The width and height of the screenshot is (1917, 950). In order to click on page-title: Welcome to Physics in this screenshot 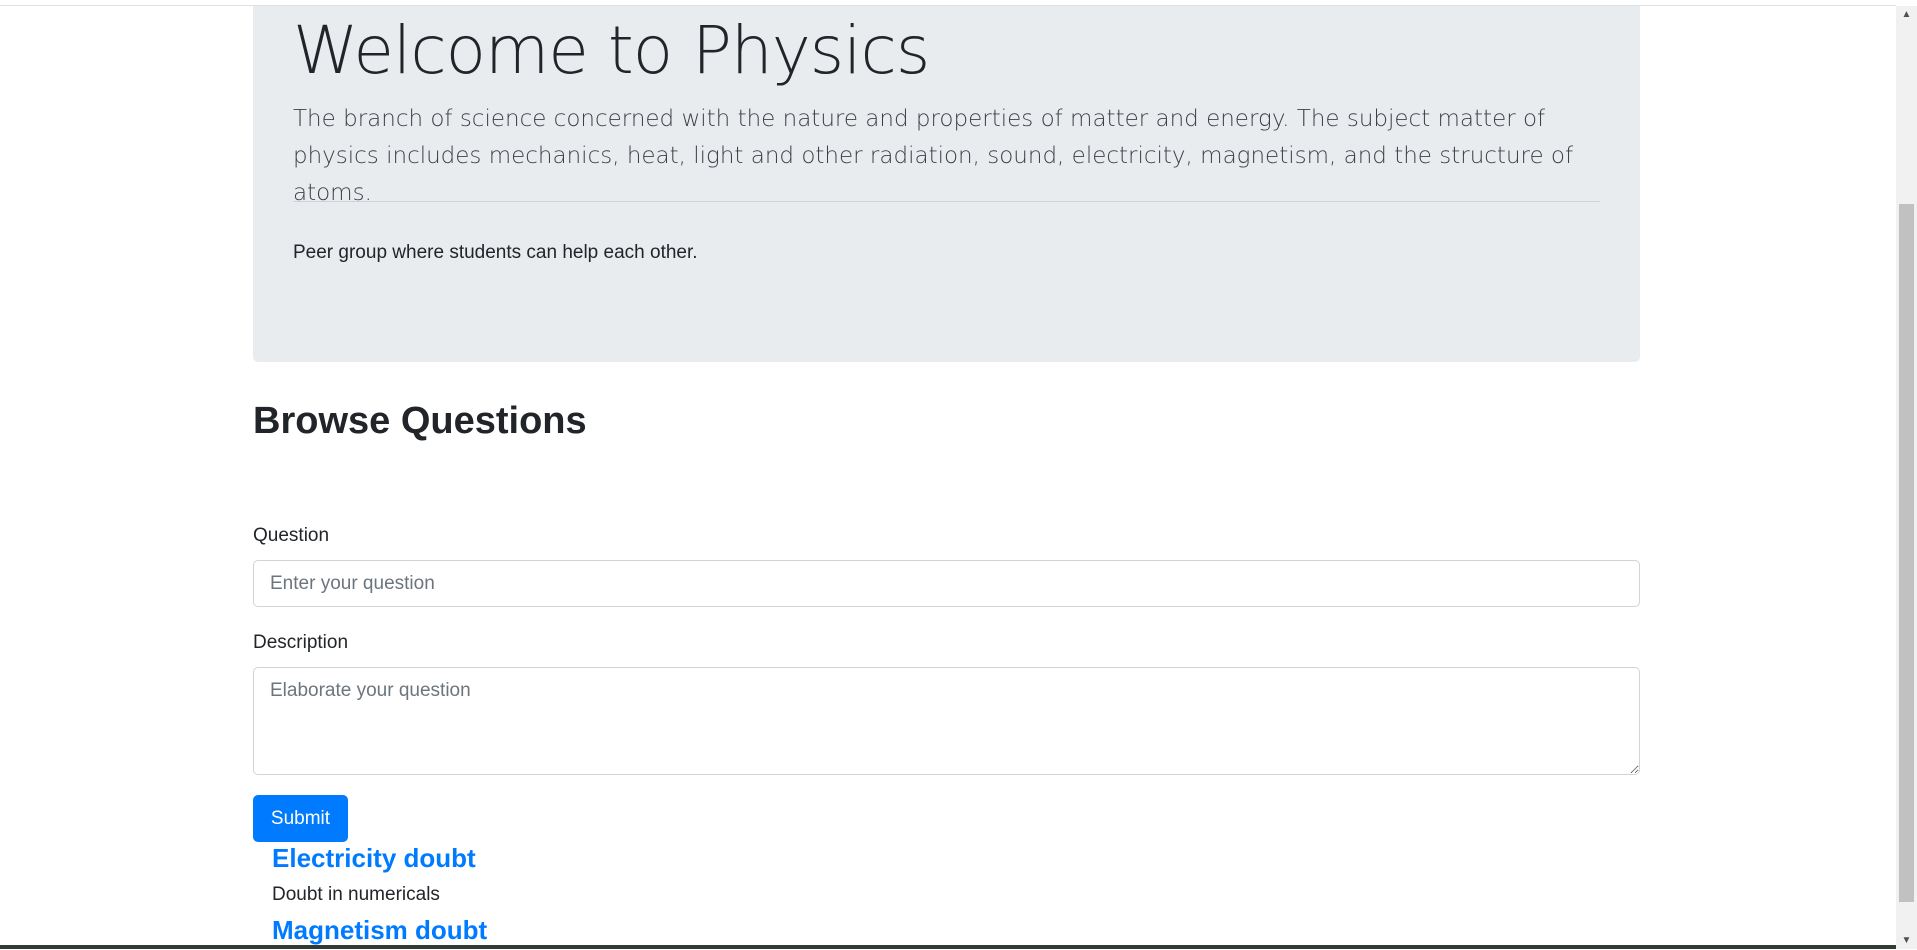, I will do `click(611, 50)`.